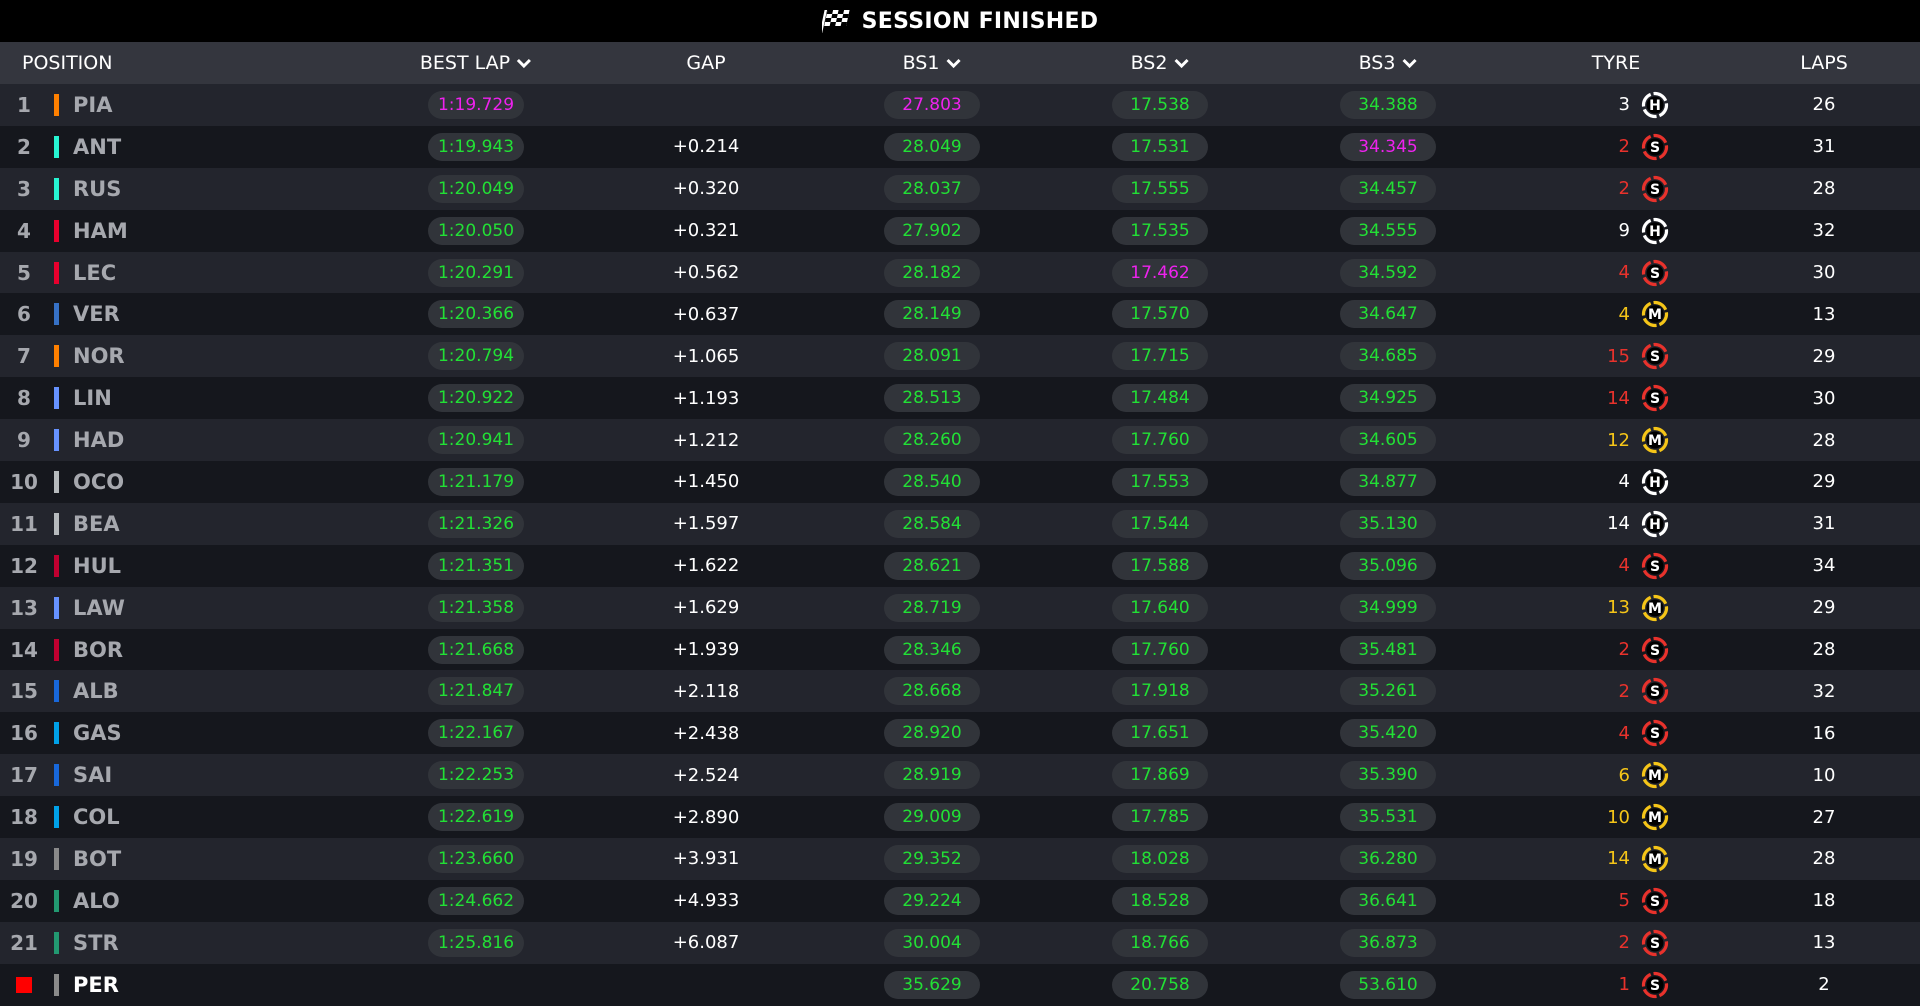  What do you see at coordinates (1388, 733) in the screenshot?
I see `bs3-time: 35.420` at bounding box center [1388, 733].